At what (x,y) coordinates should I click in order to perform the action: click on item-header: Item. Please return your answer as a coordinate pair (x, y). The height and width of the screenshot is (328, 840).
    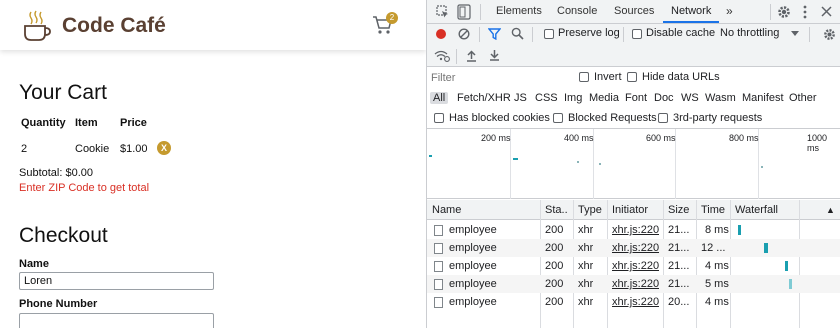
    Looking at the image, I should click on (86, 123).